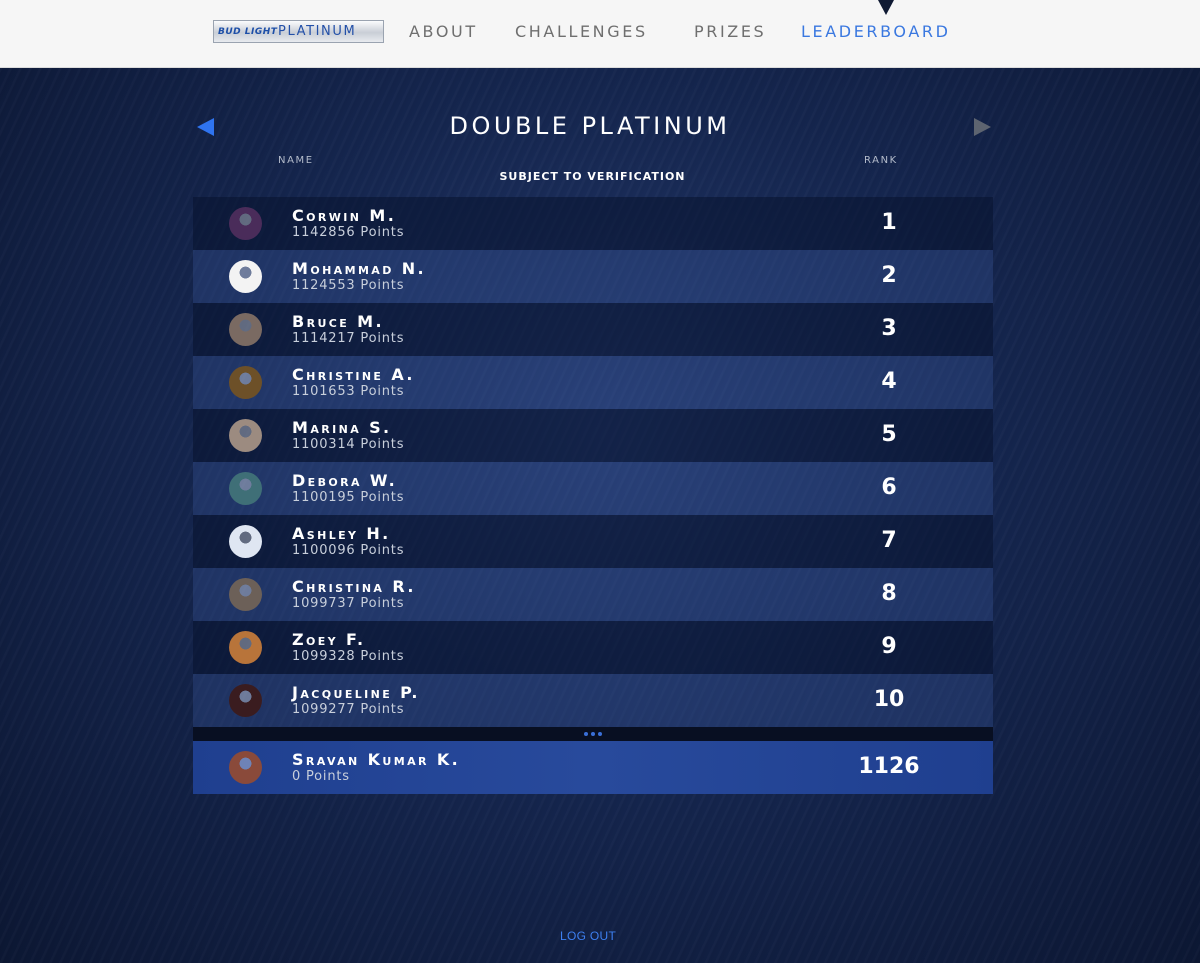 This screenshot has width=1200, height=963. What do you see at coordinates (889, 593) in the screenshot?
I see `player-rank: 8` at bounding box center [889, 593].